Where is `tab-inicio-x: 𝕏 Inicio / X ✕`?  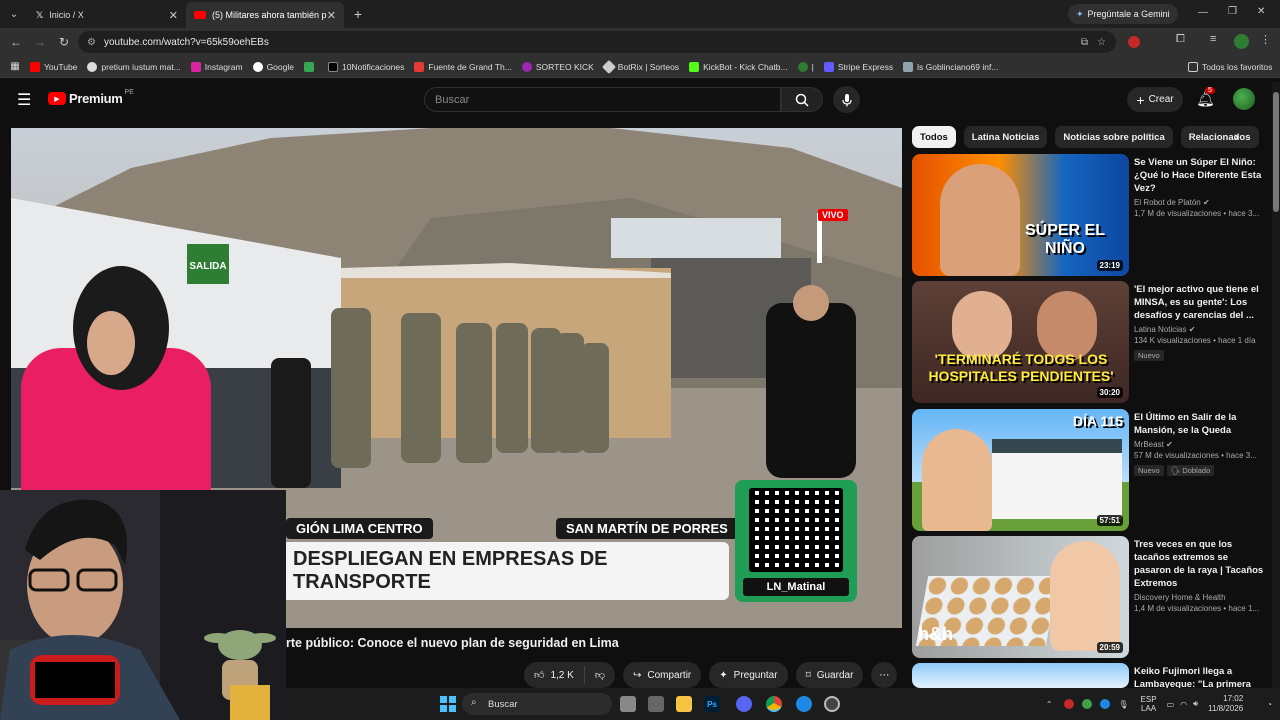
tab-inicio-x: 𝕏 Inicio / X ✕ is located at coordinates (107, 15).